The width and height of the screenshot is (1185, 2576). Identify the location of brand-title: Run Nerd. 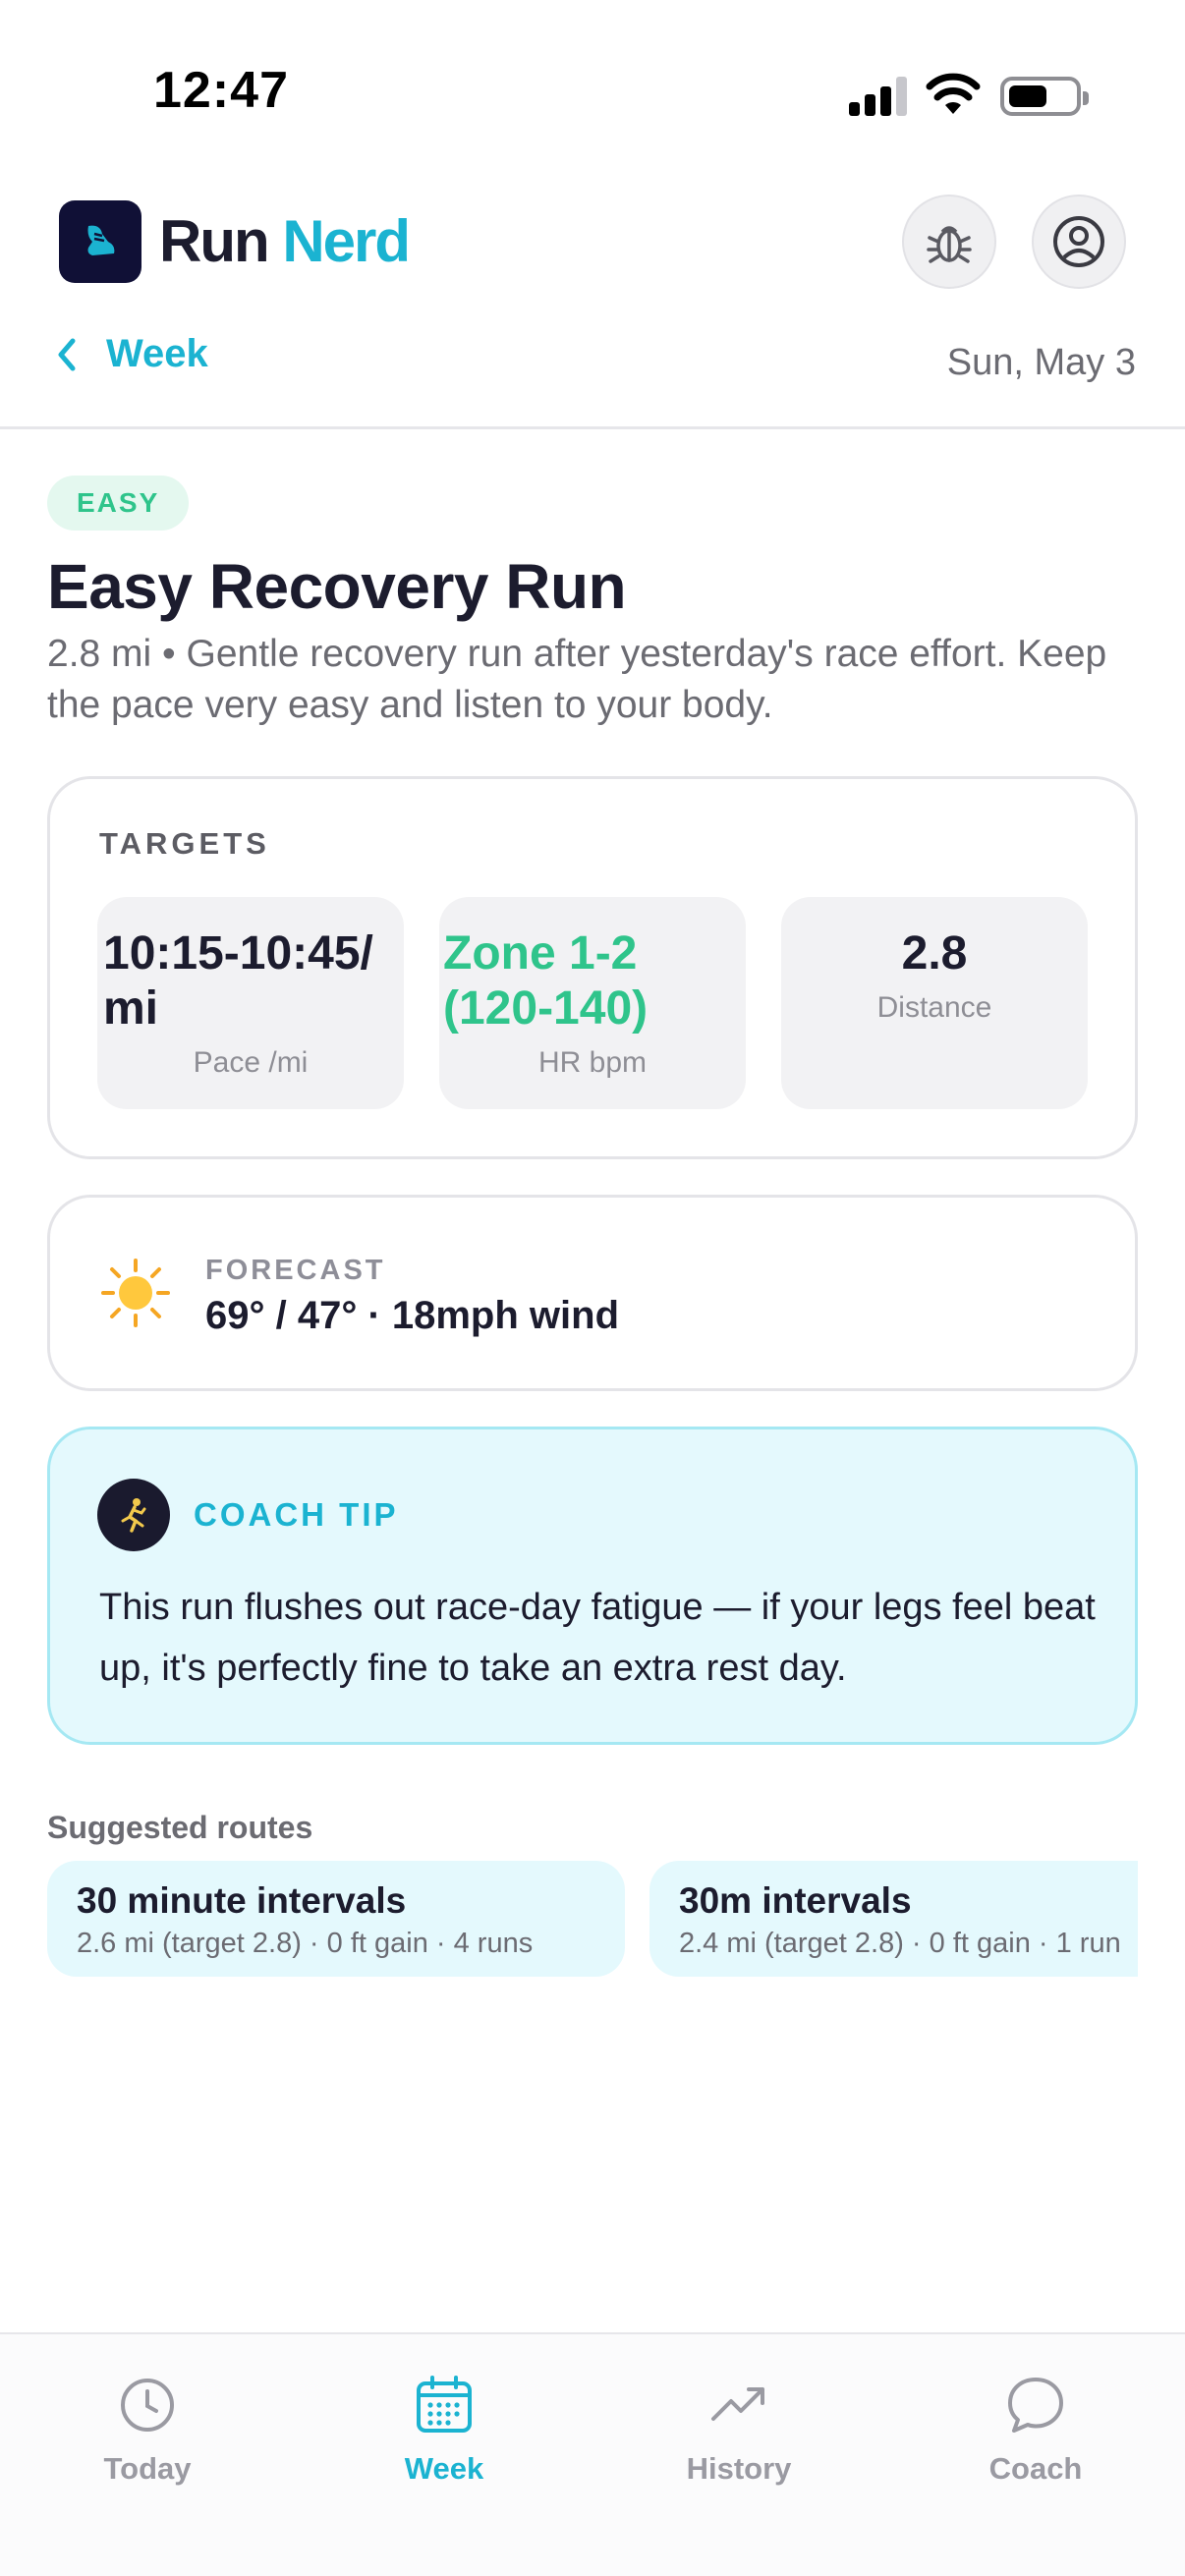
(285, 241).